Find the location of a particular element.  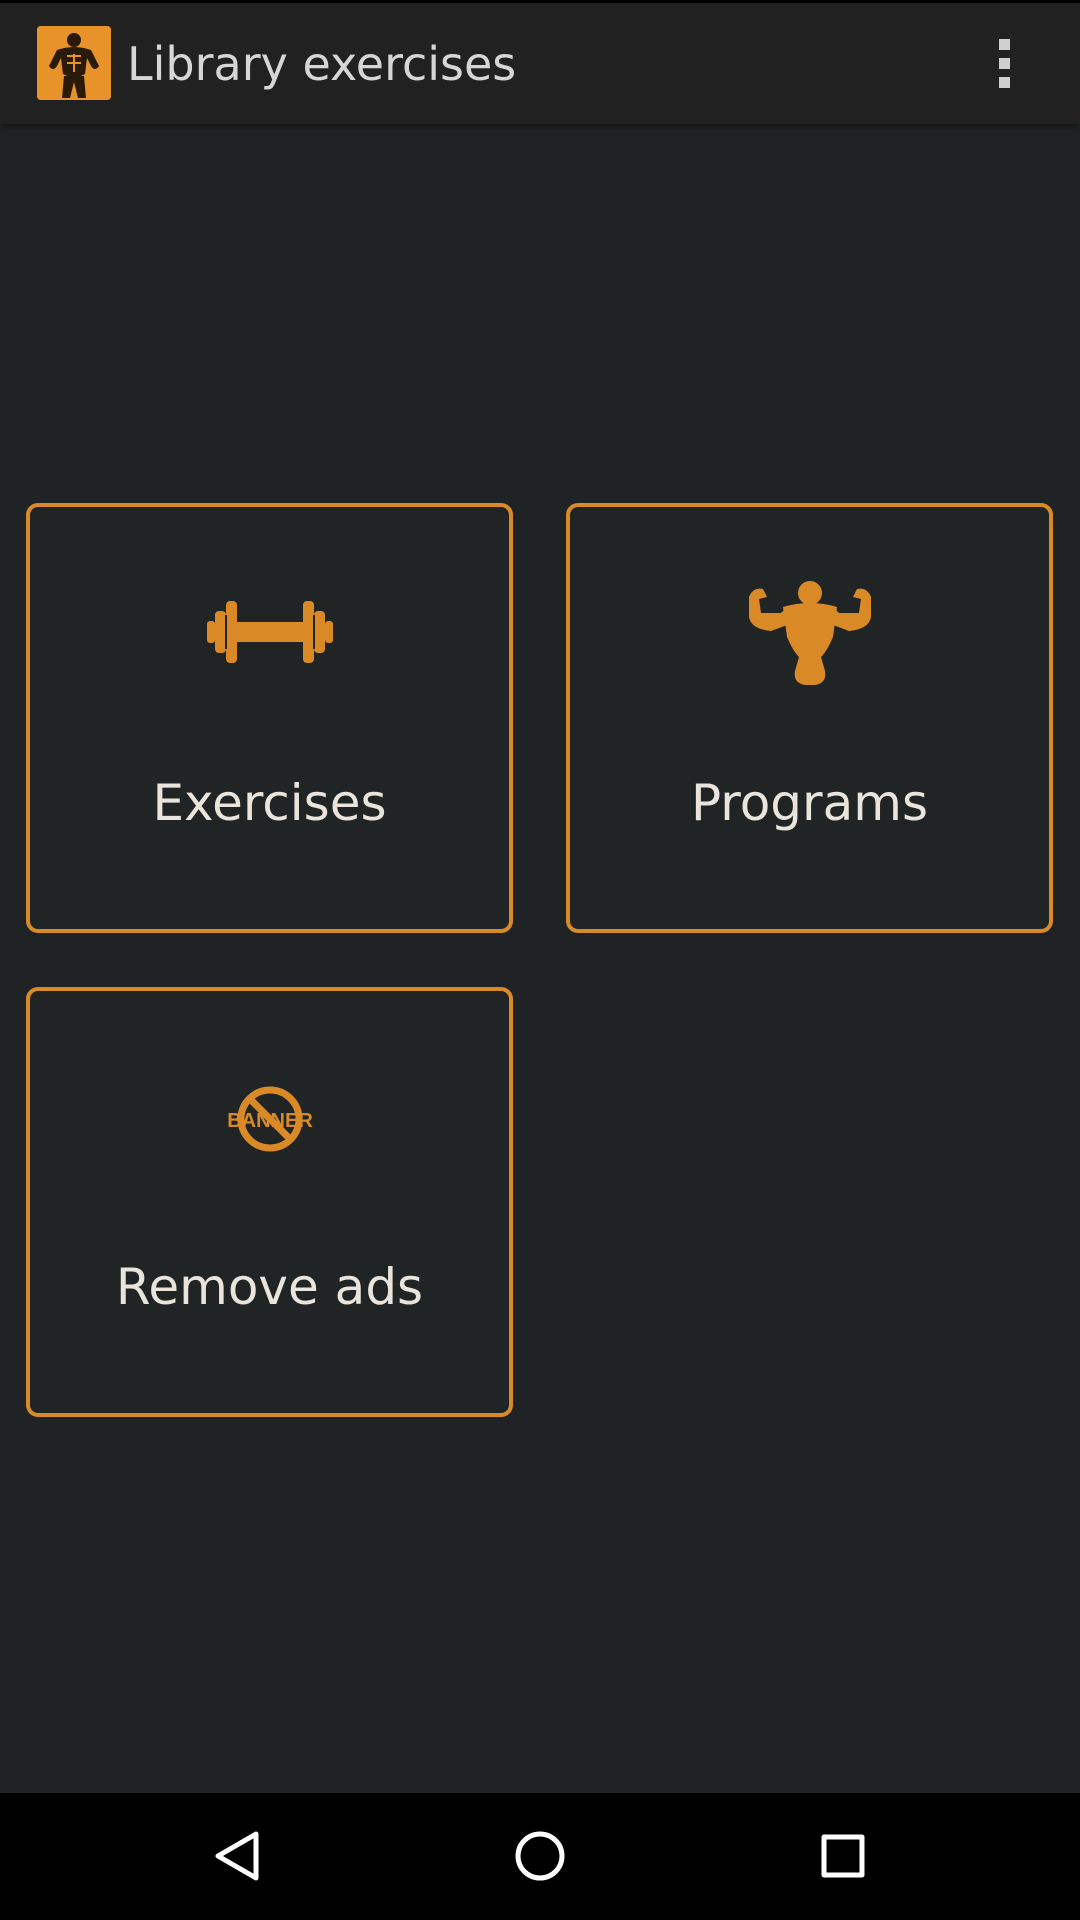

no-banner-icon: BANNER is located at coordinates (270, 1121).